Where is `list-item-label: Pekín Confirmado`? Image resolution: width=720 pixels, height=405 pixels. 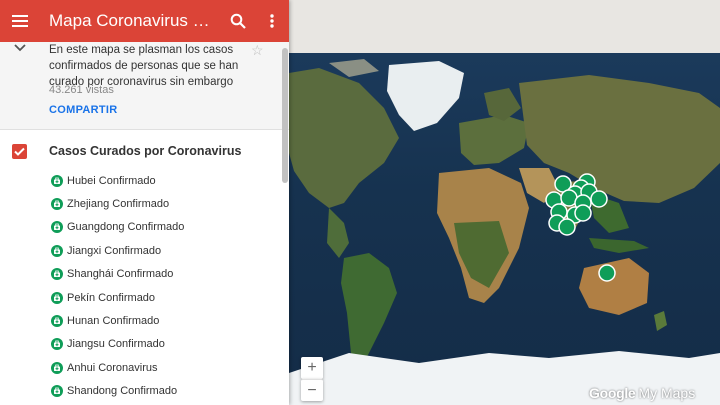 list-item-label: Pekín Confirmado is located at coordinates (111, 297).